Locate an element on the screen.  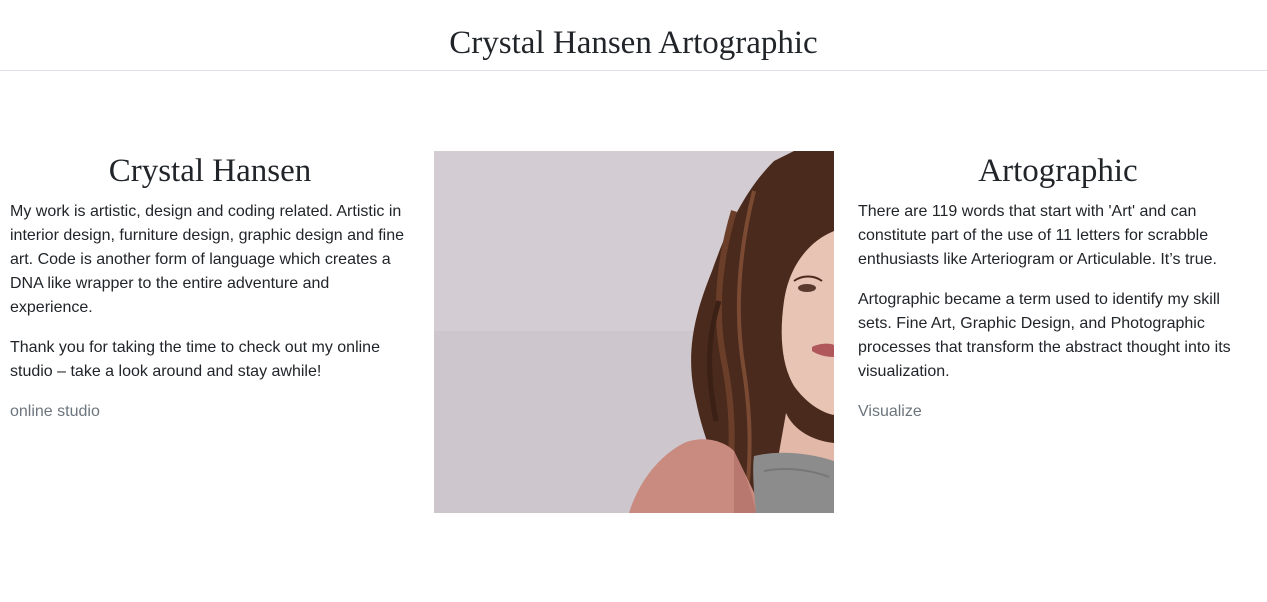
visualize-link: Visualize is located at coordinates (890, 412).